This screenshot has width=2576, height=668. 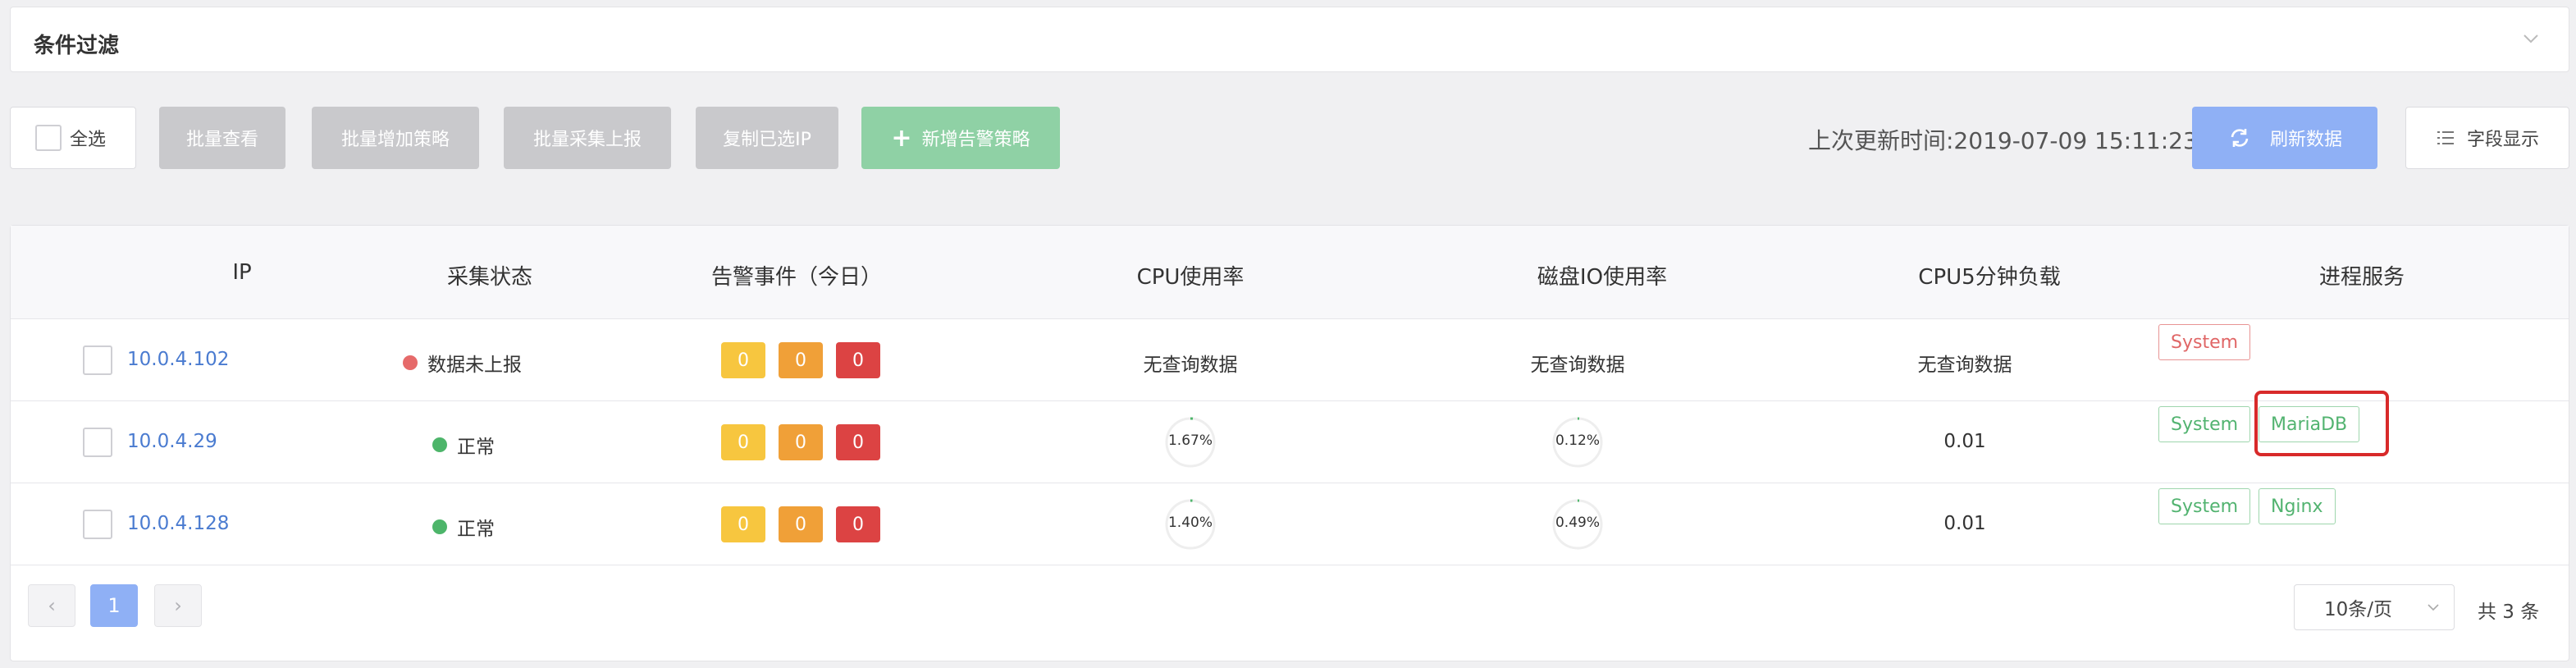 I want to click on disk-io-label: 0.12%, so click(x=1578, y=440).